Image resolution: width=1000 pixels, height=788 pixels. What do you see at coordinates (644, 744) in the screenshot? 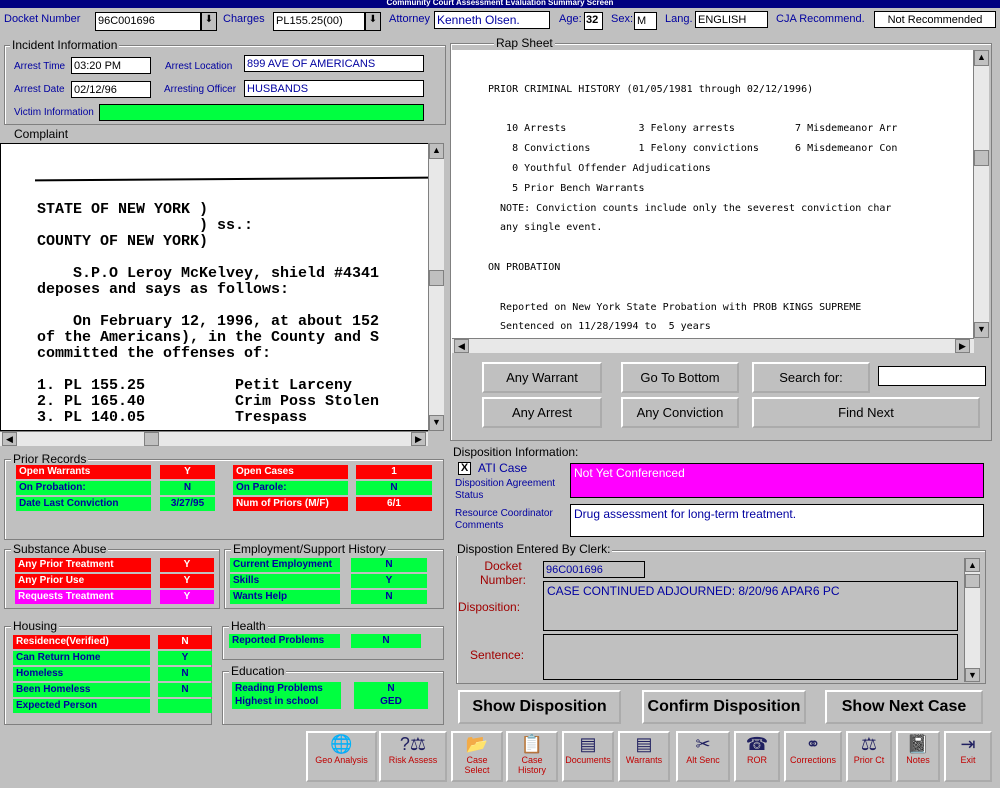
I see `warrants-icon: ▤` at bounding box center [644, 744].